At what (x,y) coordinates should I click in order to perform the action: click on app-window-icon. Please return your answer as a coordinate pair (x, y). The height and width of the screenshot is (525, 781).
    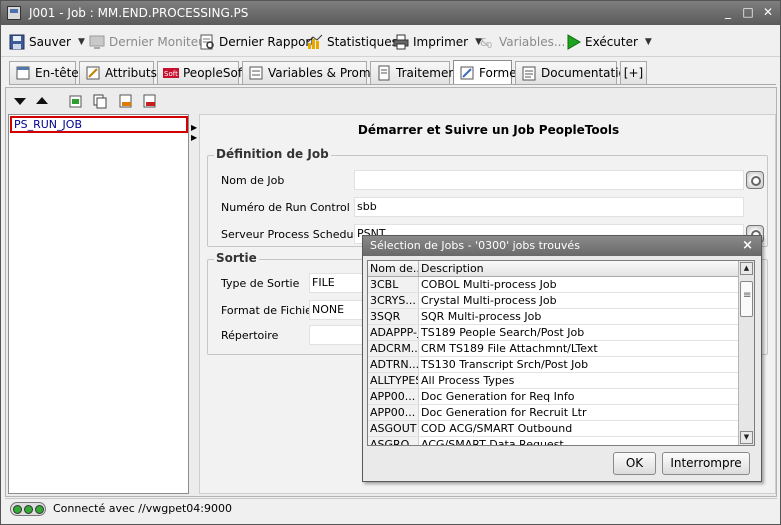
    Looking at the image, I should click on (14, 13).